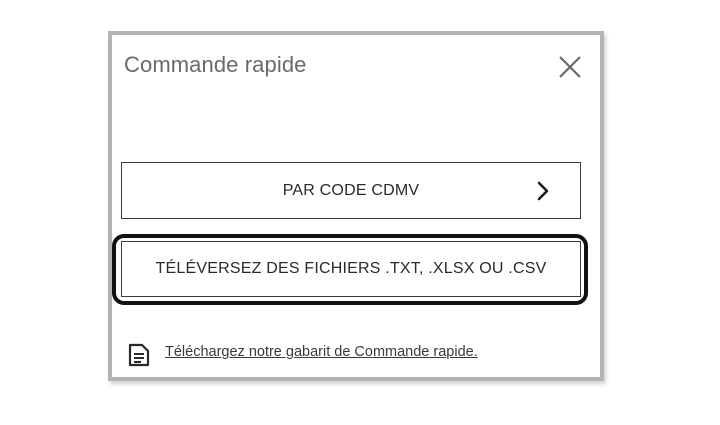 The height and width of the screenshot is (425, 720). What do you see at coordinates (543, 191) in the screenshot?
I see `chevron-right-icon` at bounding box center [543, 191].